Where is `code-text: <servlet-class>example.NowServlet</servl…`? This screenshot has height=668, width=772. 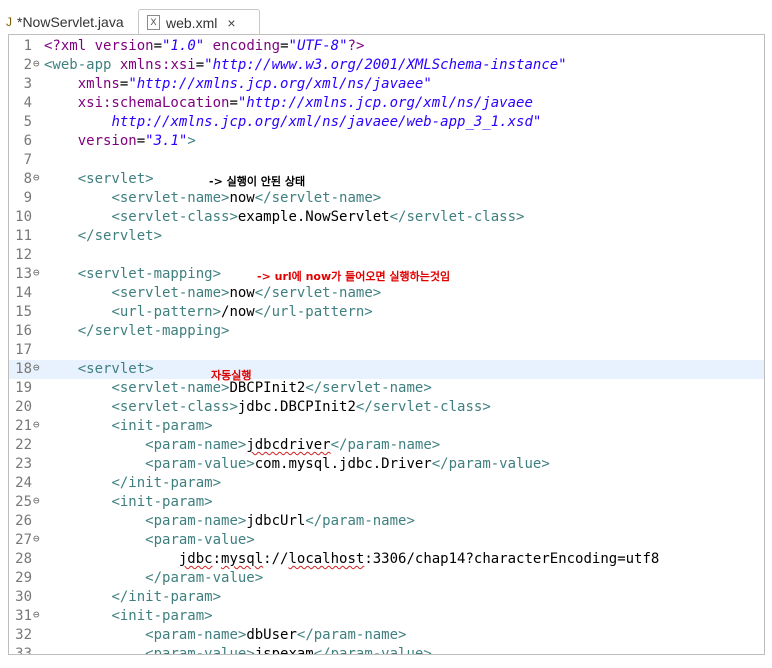
code-text: <servlet-class>example.NowServlet</servl… is located at coordinates (284, 217).